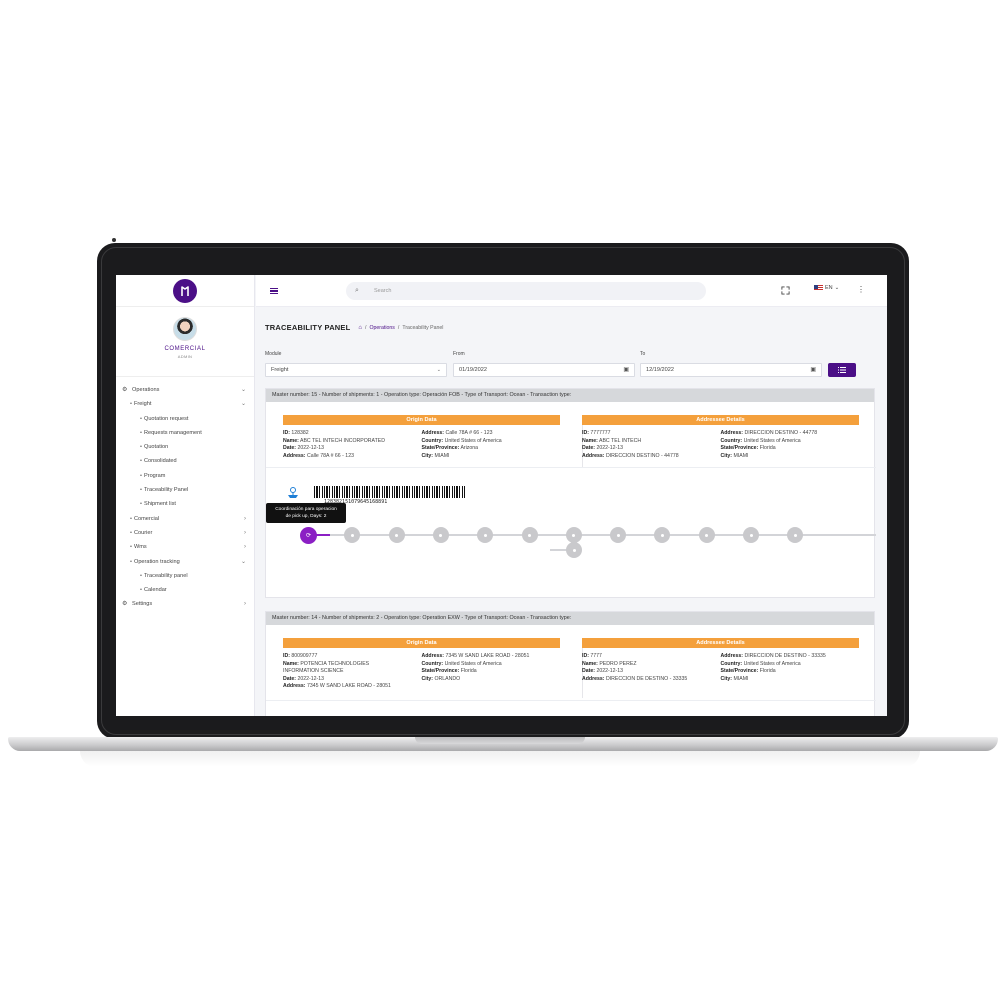 The image size is (1000, 1000). What do you see at coordinates (360, 328) in the screenshot?
I see `home-icon: ⌂` at bounding box center [360, 328].